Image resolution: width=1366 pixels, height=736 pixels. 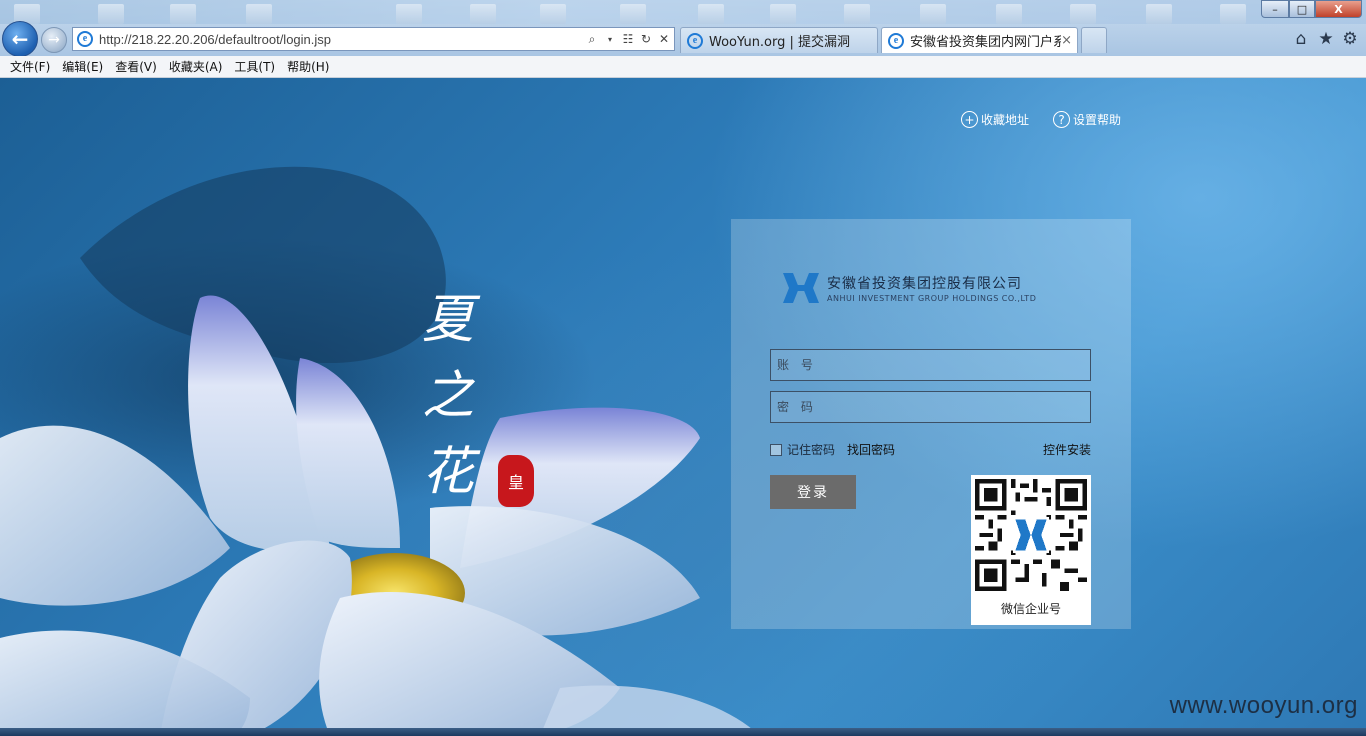 What do you see at coordinates (610, 39) in the screenshot?
I see `dropdown-icon: ▾` at bounding box center [610, 39].